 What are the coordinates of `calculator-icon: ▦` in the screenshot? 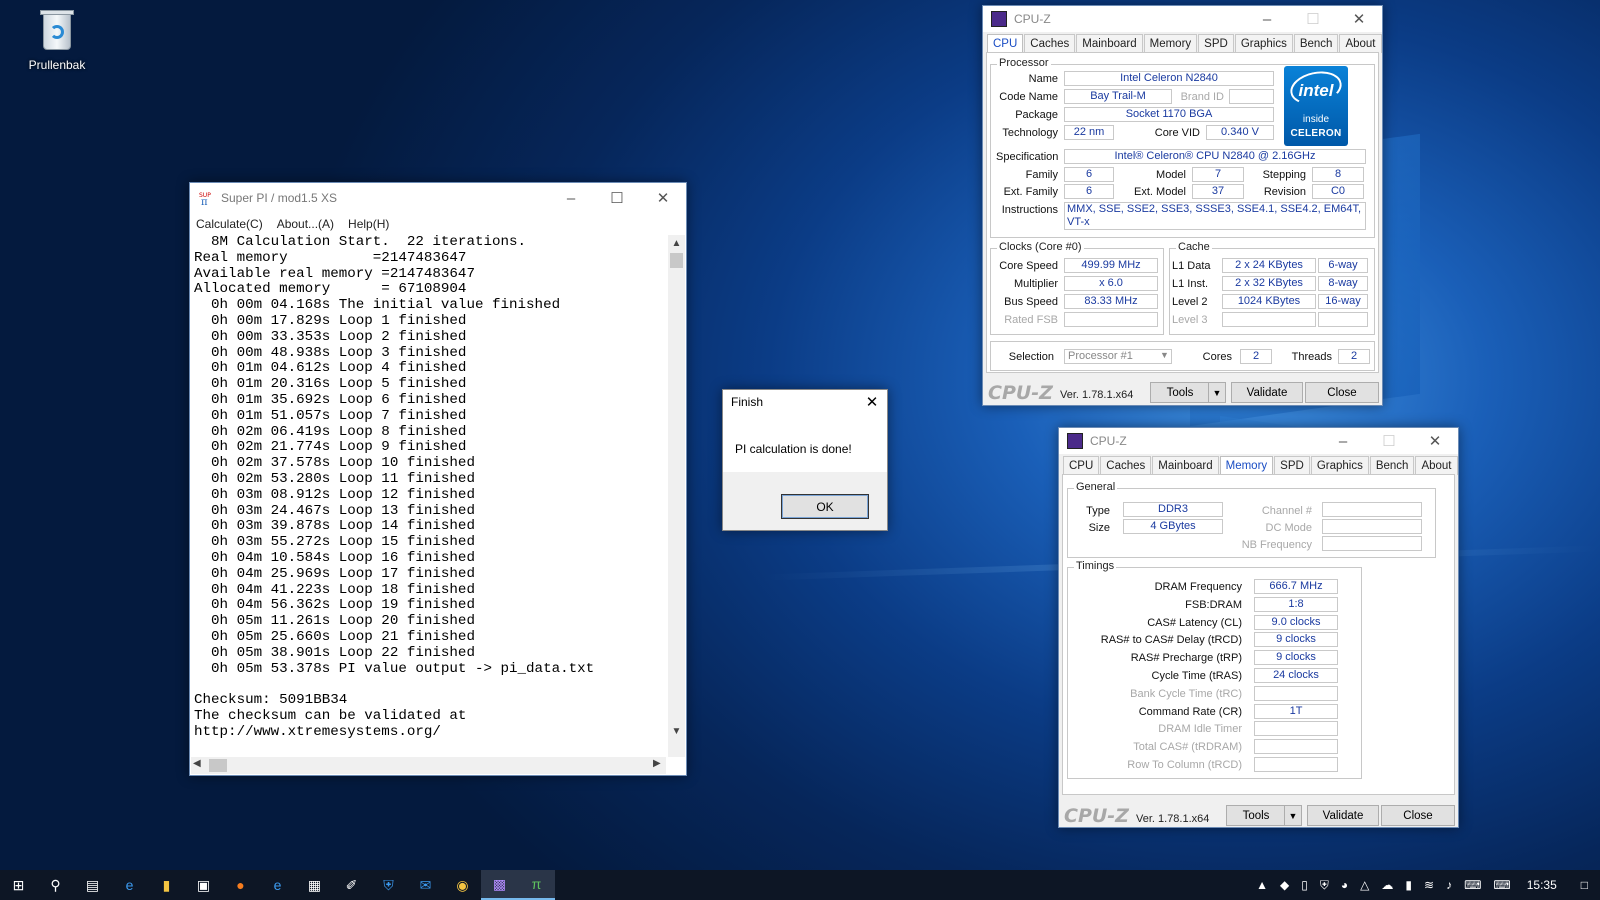 It's located at (314, 885).